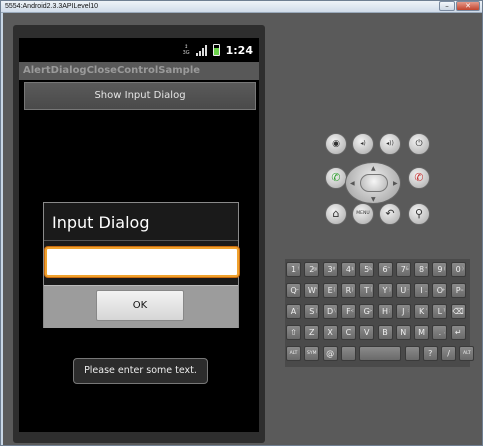  I want to click on key-t: T[, so click(367, 290).